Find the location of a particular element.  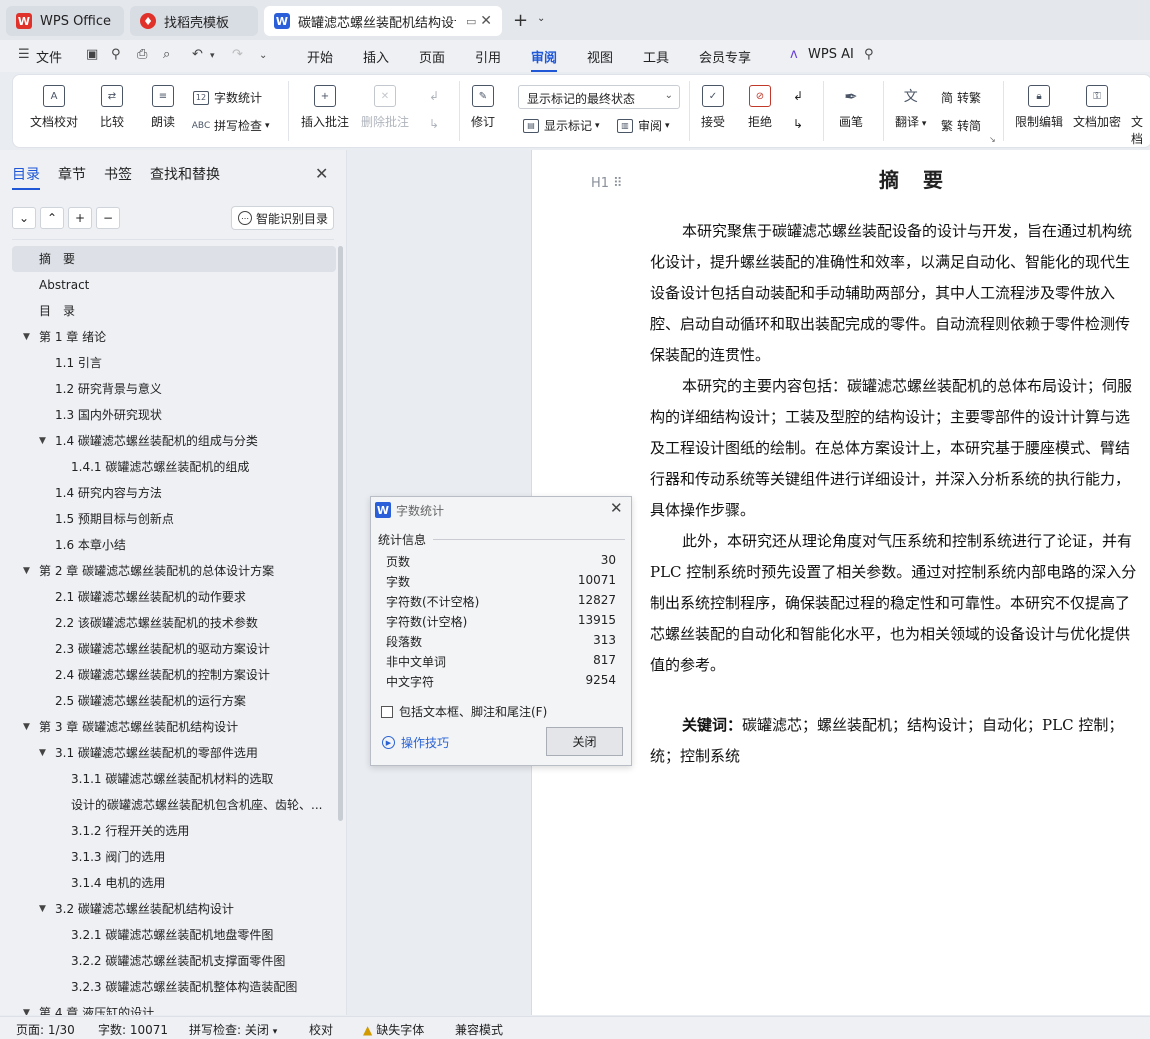

doc-encrypt-button: ⚿ 文档加密 is located at coordinates (1097, 107).